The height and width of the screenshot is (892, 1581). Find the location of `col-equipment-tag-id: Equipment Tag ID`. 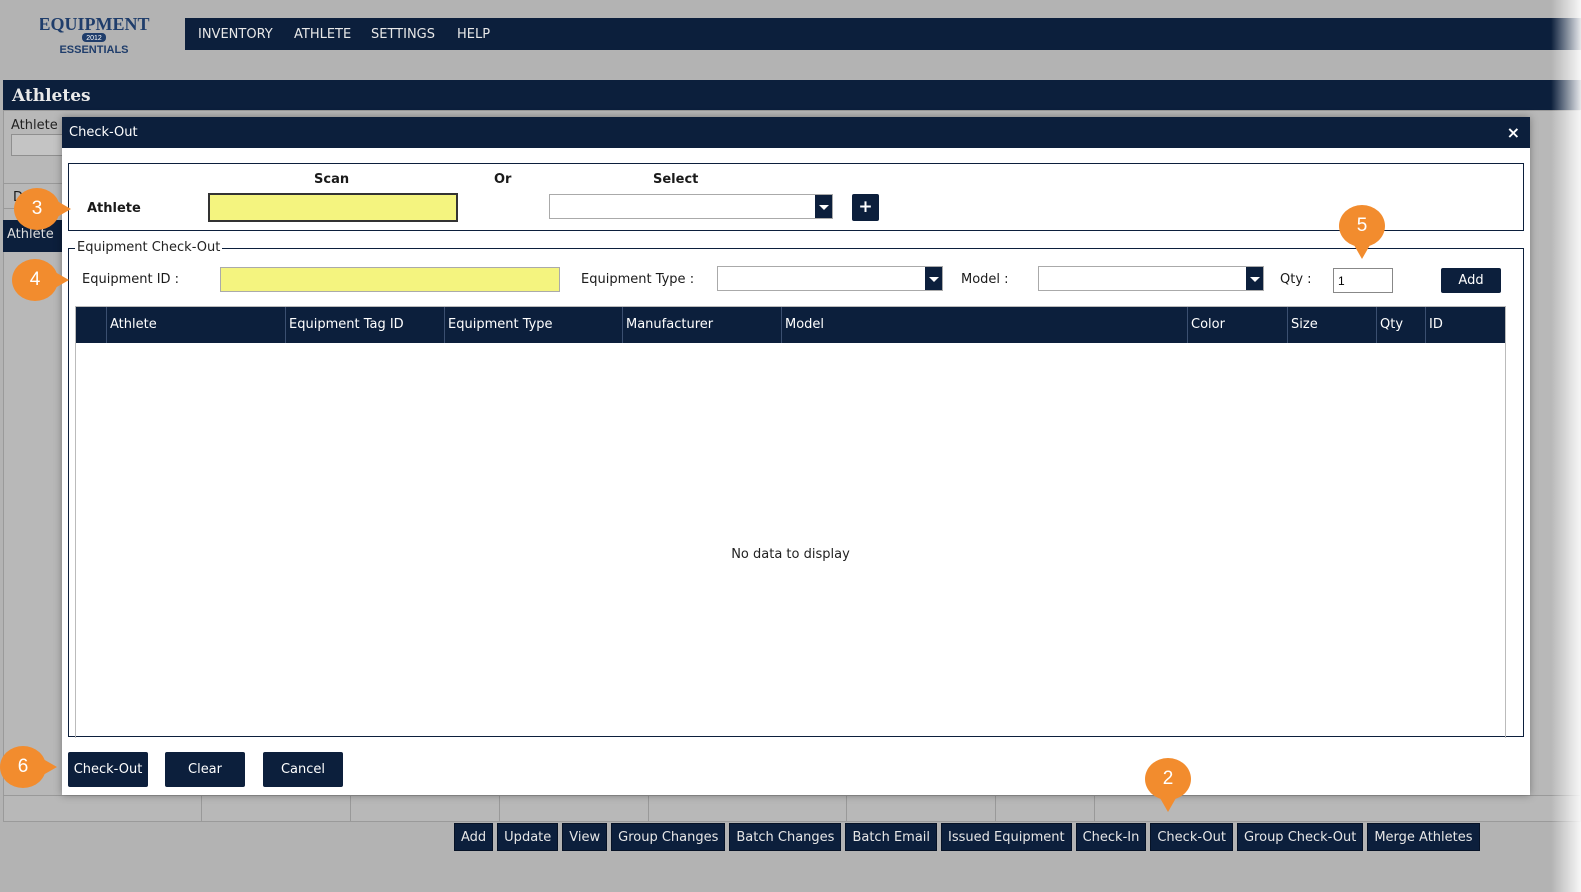

col-equipment-tag-id: Equipment Tag ID is located at coordinates (364, 325).